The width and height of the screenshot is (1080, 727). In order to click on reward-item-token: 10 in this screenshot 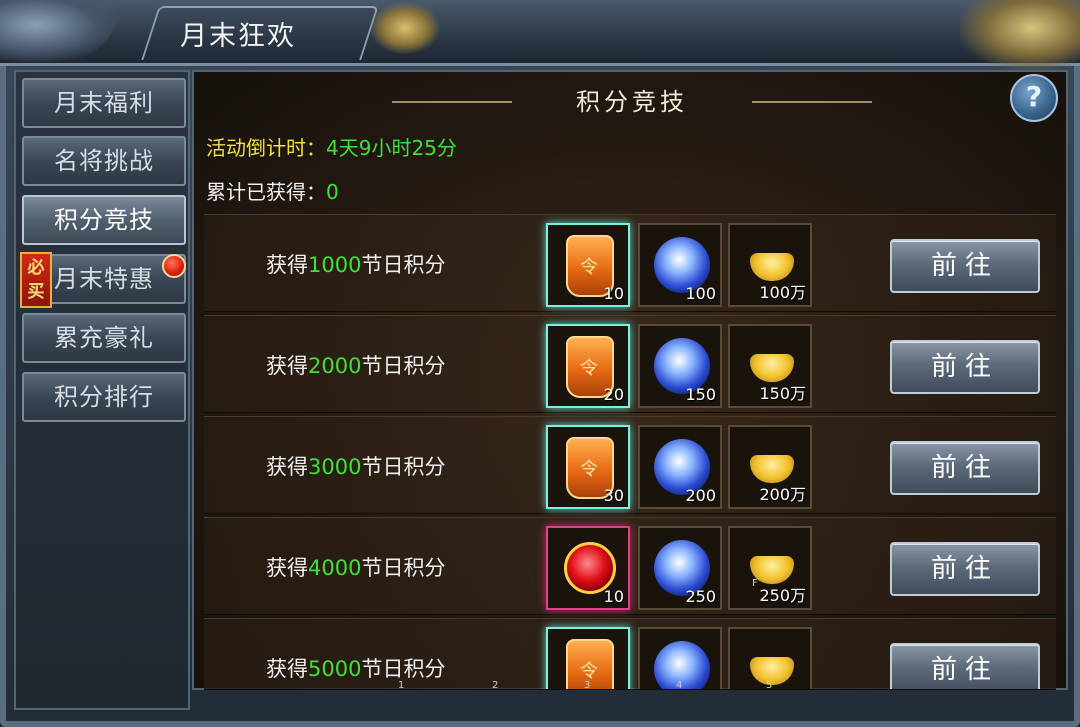, I will do `click(588, 265)`.